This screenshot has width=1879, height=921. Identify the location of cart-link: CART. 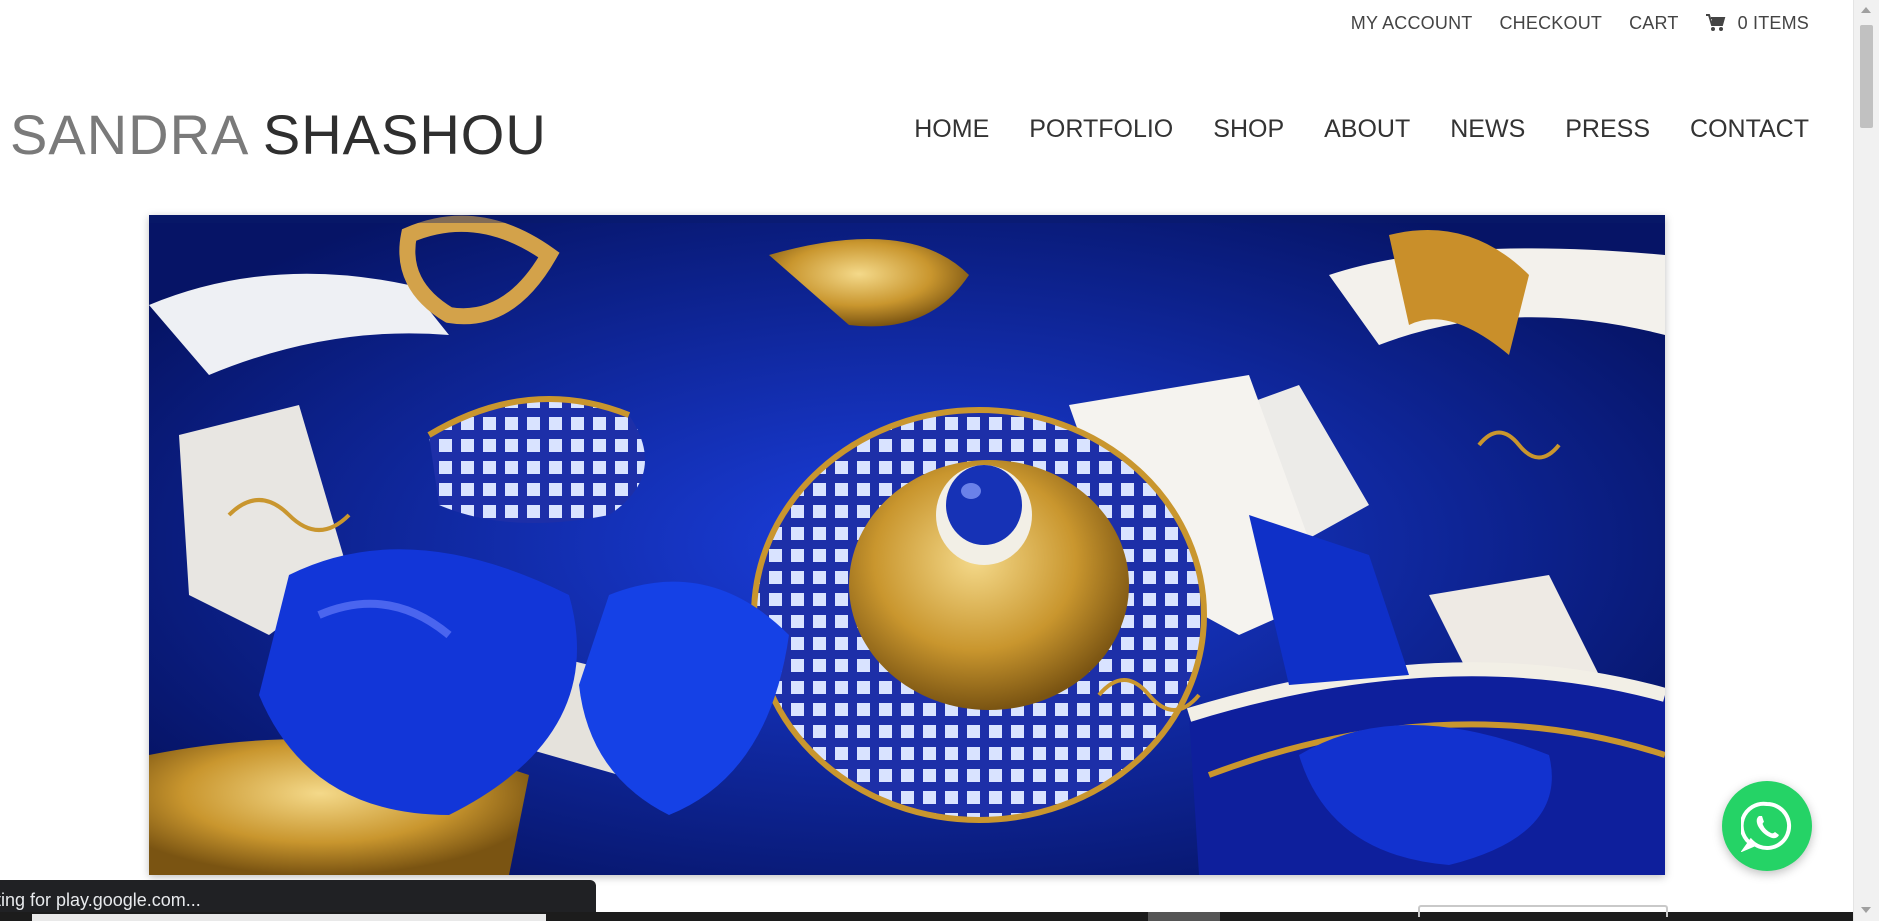
(1653, 23).